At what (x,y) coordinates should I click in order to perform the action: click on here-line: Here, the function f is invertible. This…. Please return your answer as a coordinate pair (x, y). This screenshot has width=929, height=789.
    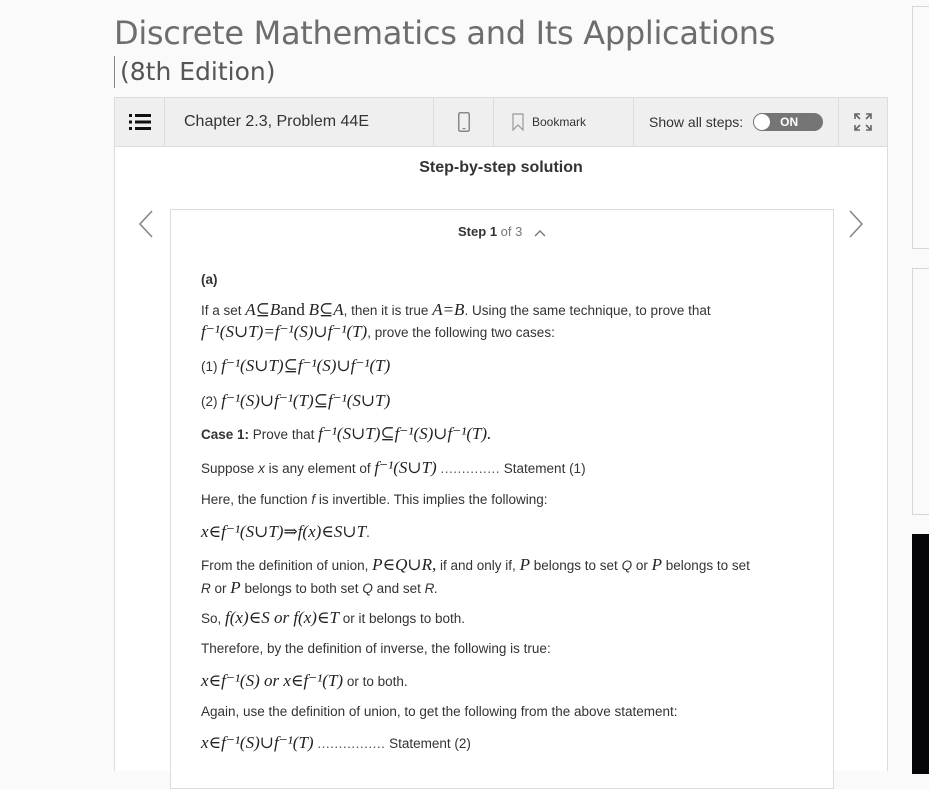
    Looking at the image, I should click on (374, 499).